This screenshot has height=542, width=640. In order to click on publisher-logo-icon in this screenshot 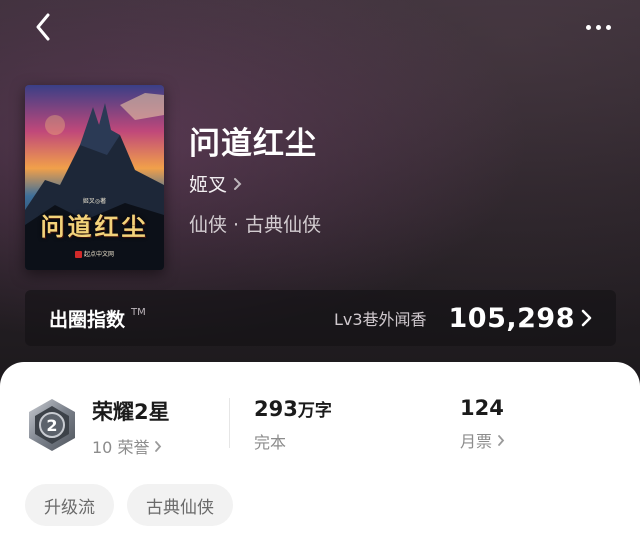, I will do `click(78, 254)`.